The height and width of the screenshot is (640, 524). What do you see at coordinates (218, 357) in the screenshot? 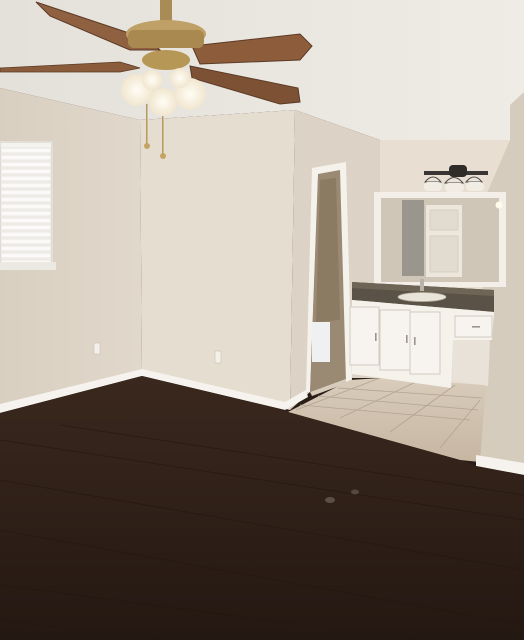
I see `wall-outlet-center` at bounding box center [218, 357].